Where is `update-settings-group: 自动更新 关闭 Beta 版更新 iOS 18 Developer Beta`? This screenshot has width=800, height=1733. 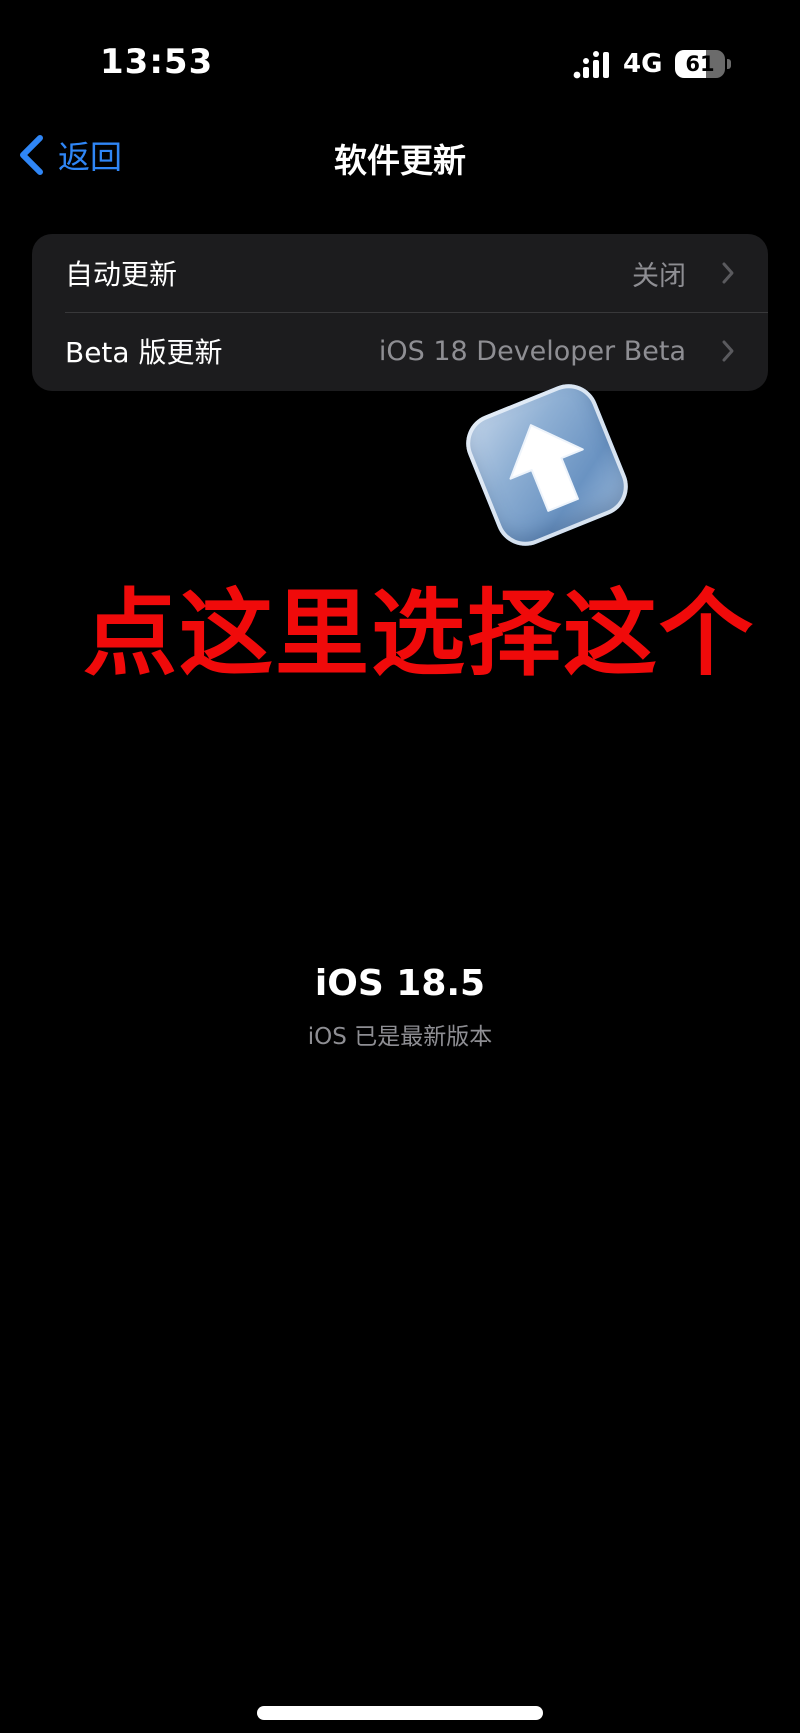 update-settings-group: 自动更新 关闭 Beta 版更新 iOS 18 Developer Beta is located at coordinates (400, 312).